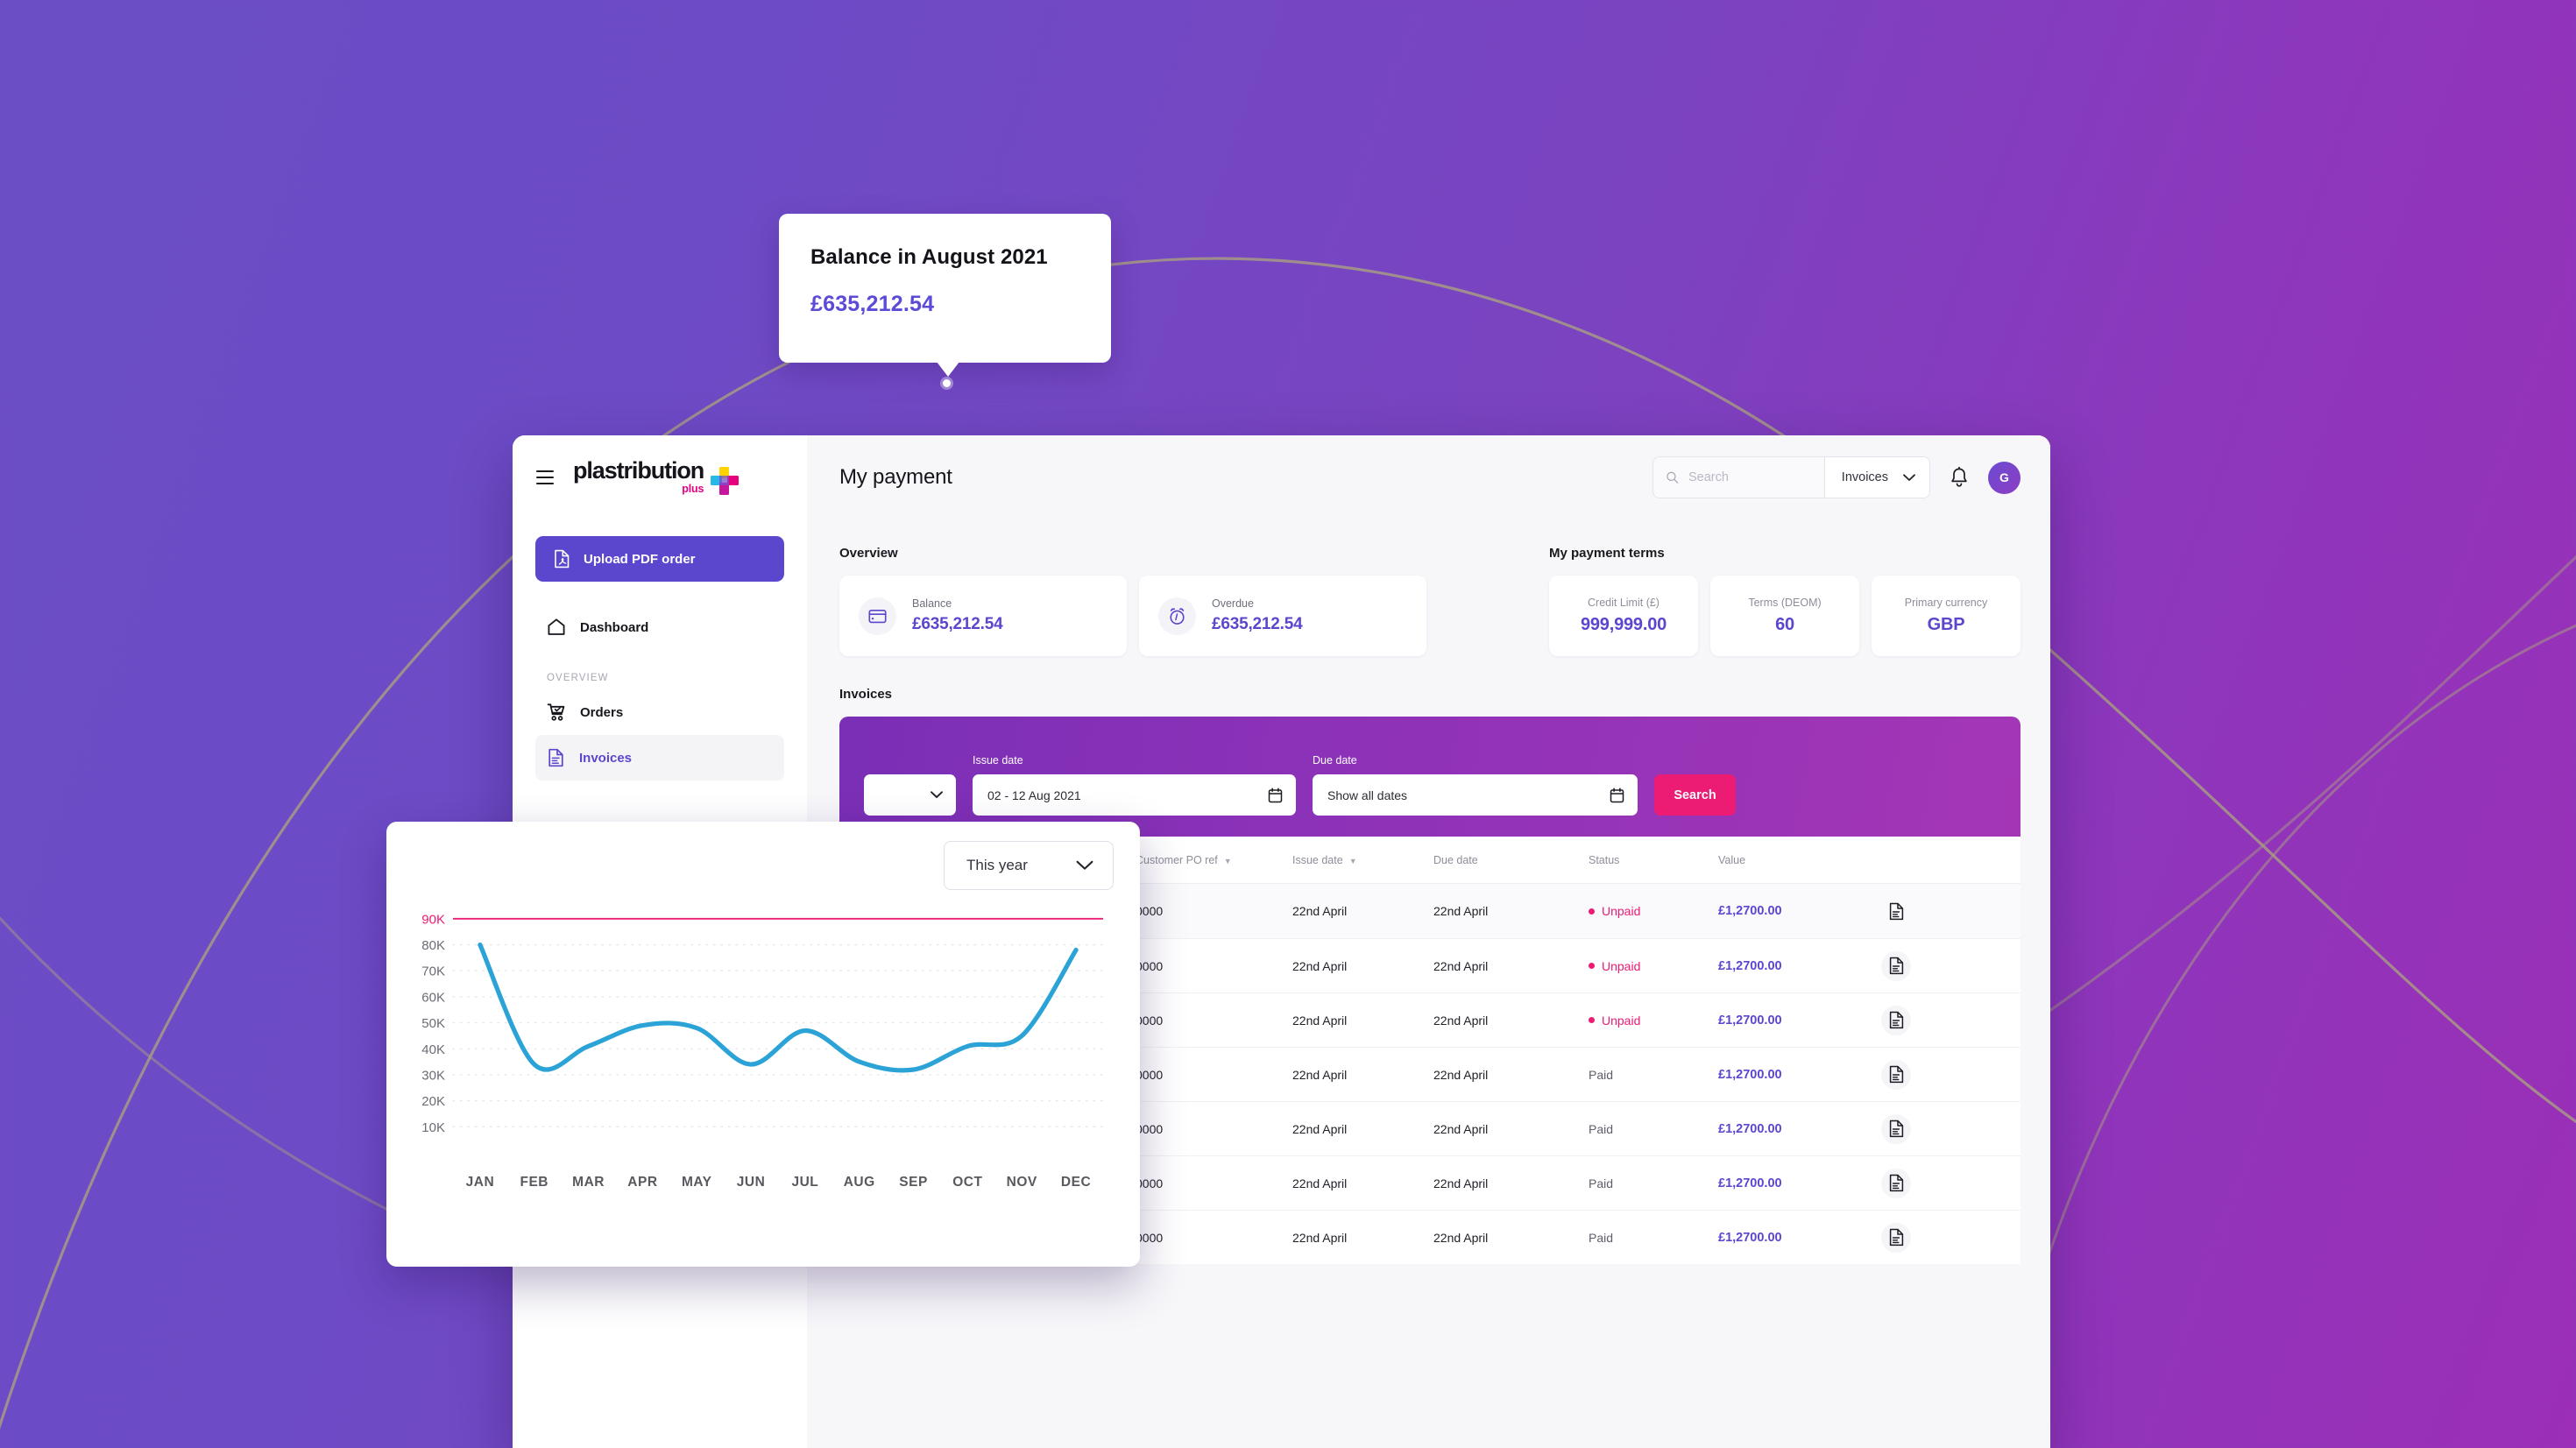 This screenshot has height=1448, width=2576. I want to click on overview-cards: Balance £635,212.54 Overdue £635,212.54, so click(1172, 616).